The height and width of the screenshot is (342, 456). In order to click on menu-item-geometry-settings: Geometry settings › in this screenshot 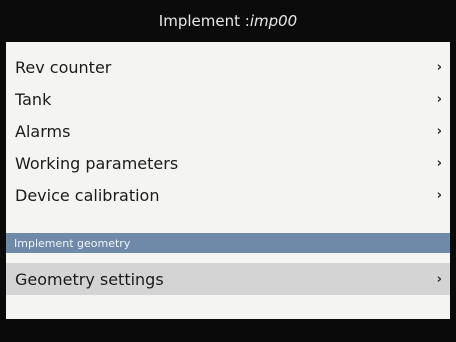, I will do `click(228, 279)`.